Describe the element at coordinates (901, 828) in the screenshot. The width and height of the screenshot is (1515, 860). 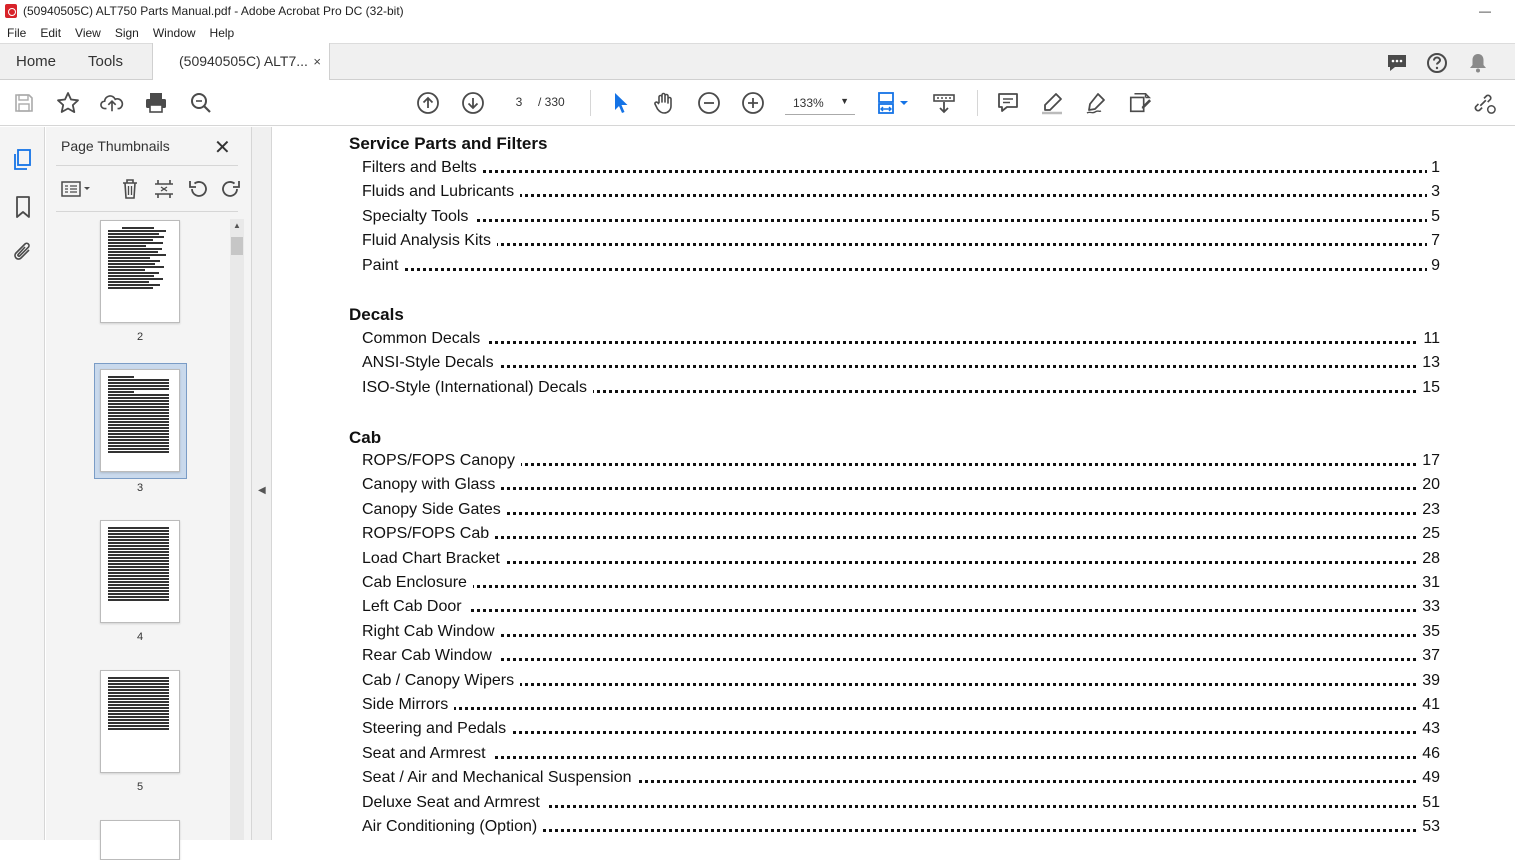
I see `toc-entry-link: Air Conditioning (Option) 53` at that location.